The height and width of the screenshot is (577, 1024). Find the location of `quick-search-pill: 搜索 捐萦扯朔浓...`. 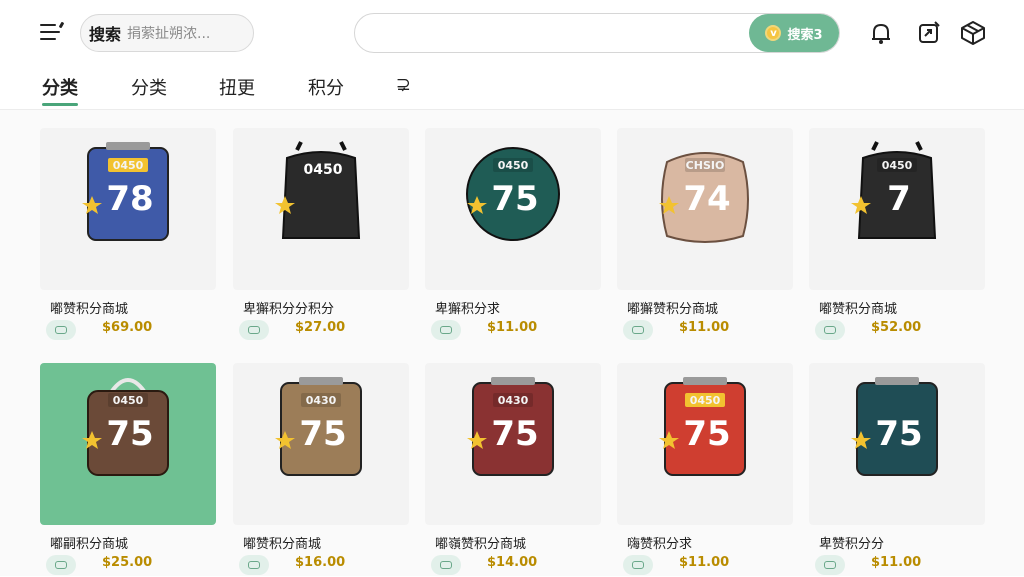

quick-search-pill: 搜索 捐萦扯朔浓... is located at coordinates (167, 33).